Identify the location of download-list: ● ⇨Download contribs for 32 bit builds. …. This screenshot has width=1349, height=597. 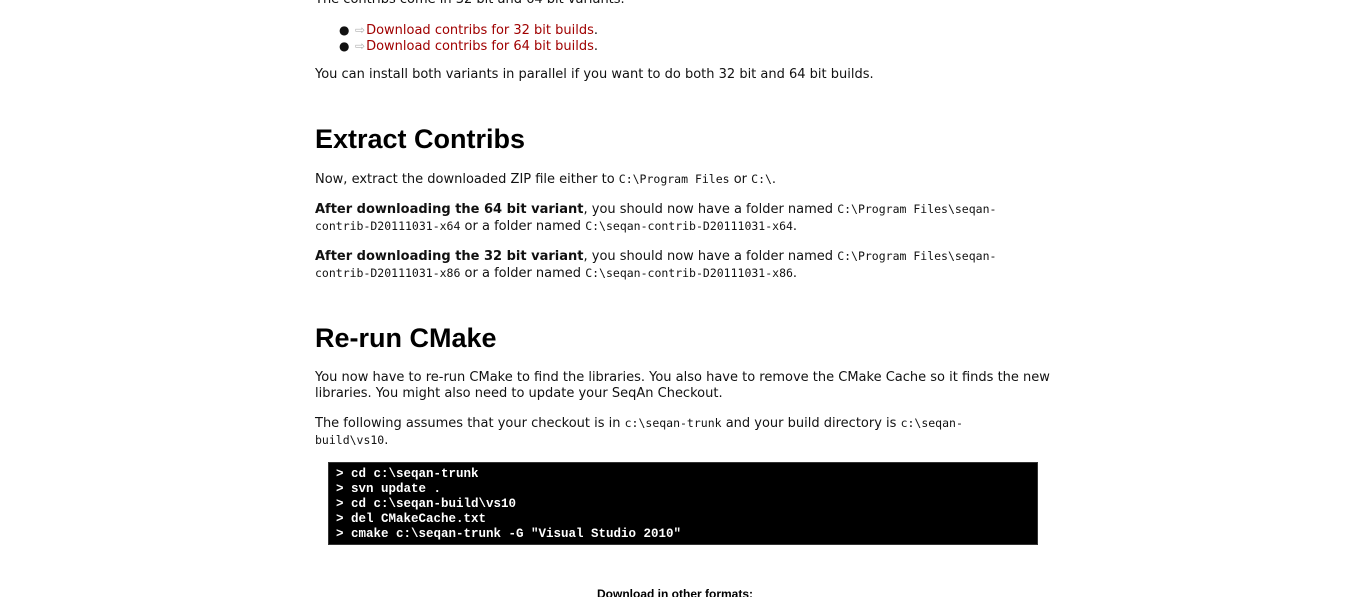
(685, 38).